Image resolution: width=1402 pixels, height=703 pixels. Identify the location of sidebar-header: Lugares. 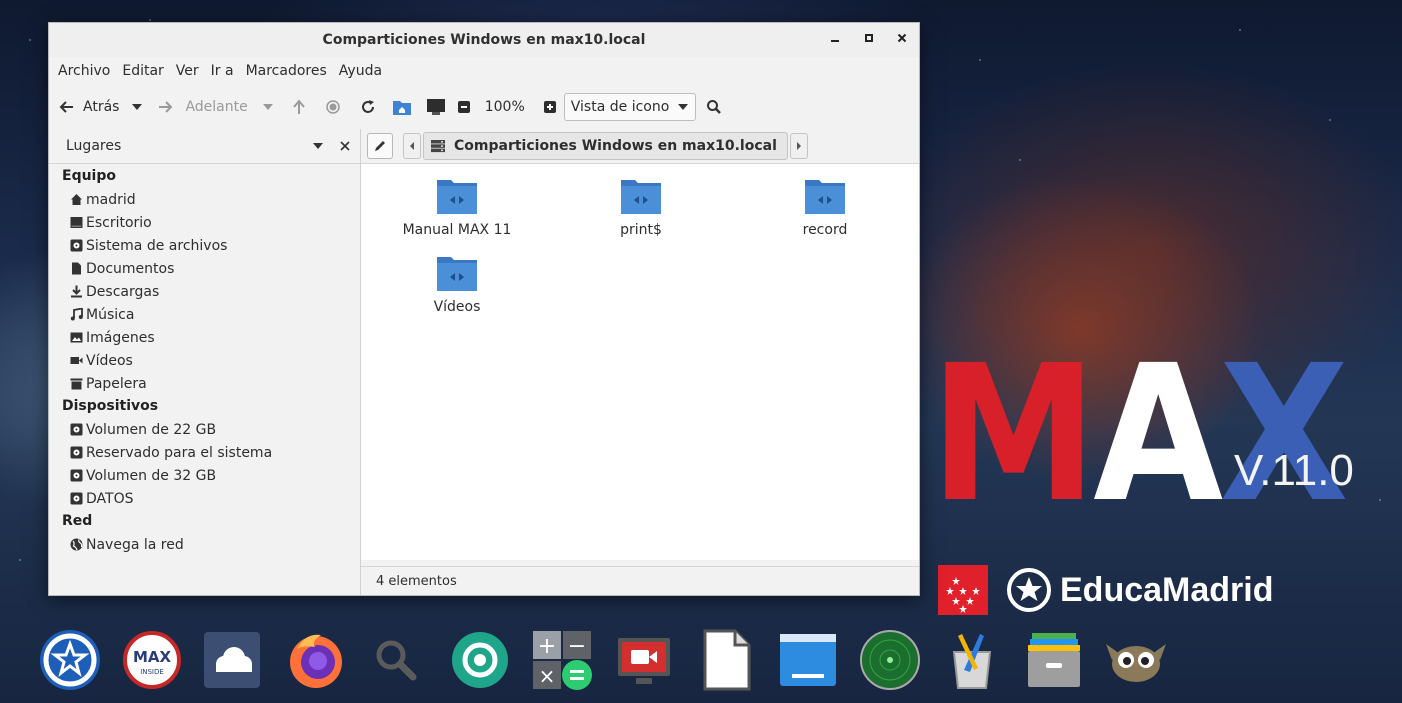
(204, 146).